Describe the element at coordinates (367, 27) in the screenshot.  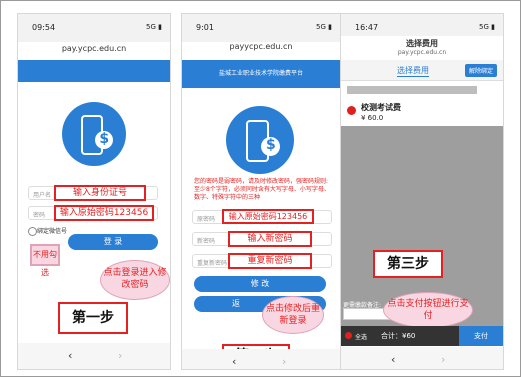
I see `status-time: 16:47` at that location.